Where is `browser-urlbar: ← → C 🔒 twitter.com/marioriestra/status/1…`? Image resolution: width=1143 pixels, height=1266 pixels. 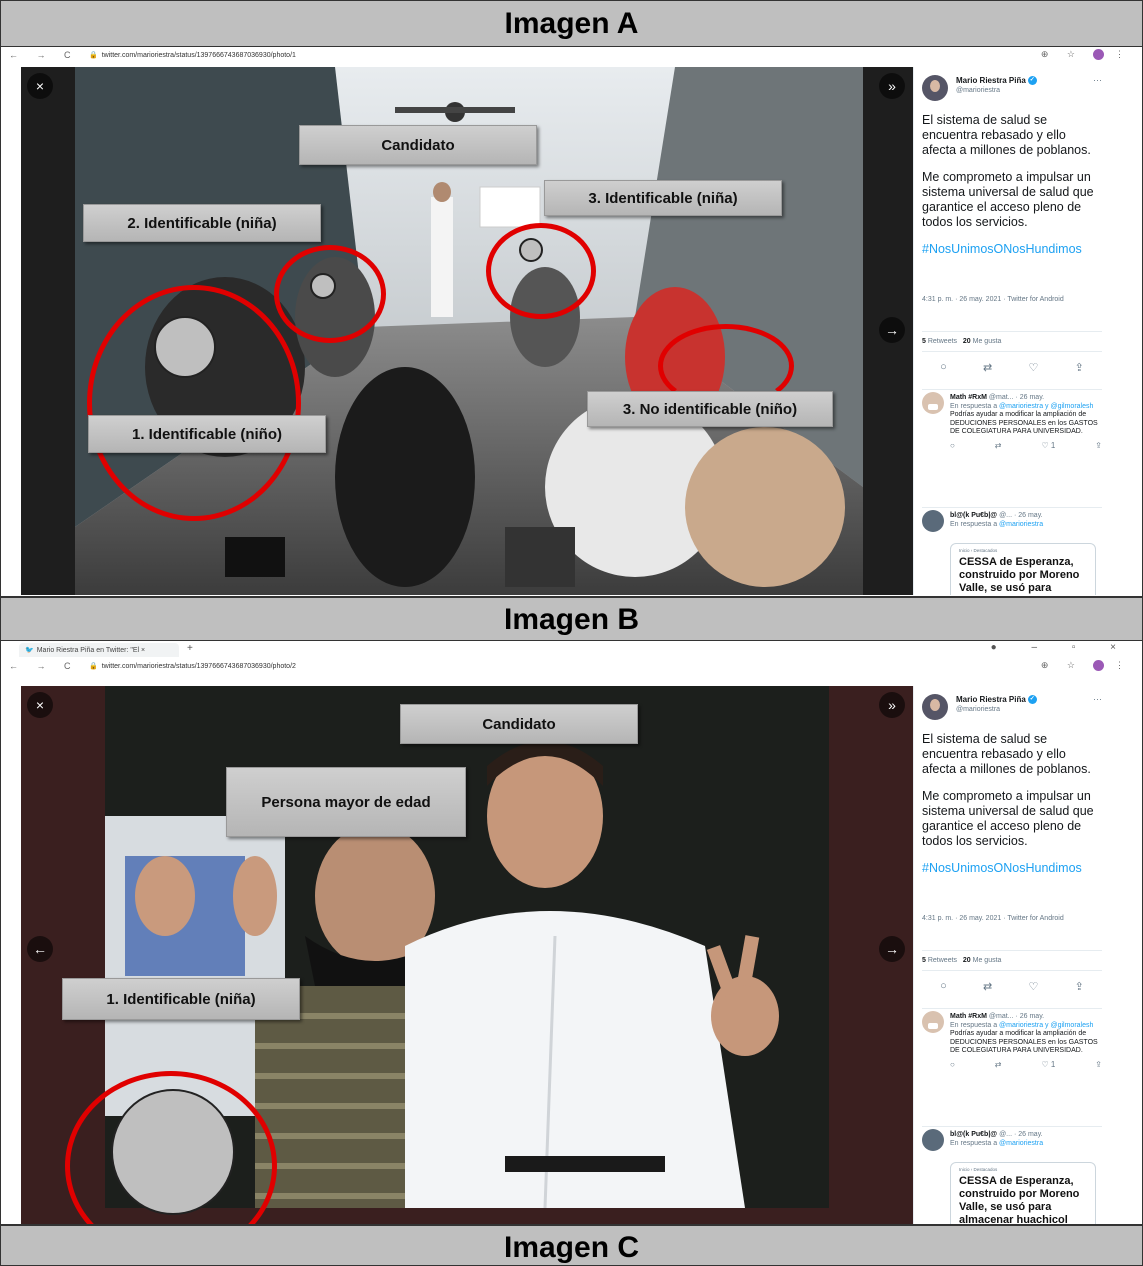 browser-urlbar: ← → C 🔒 twitter.com/marioriestra/status/1… is located at coordinates (571, 56).